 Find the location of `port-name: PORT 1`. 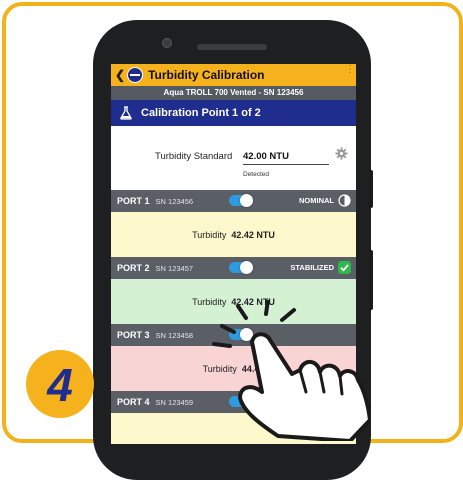

port-name: PORT 1 is located at coordinates (133, 201).